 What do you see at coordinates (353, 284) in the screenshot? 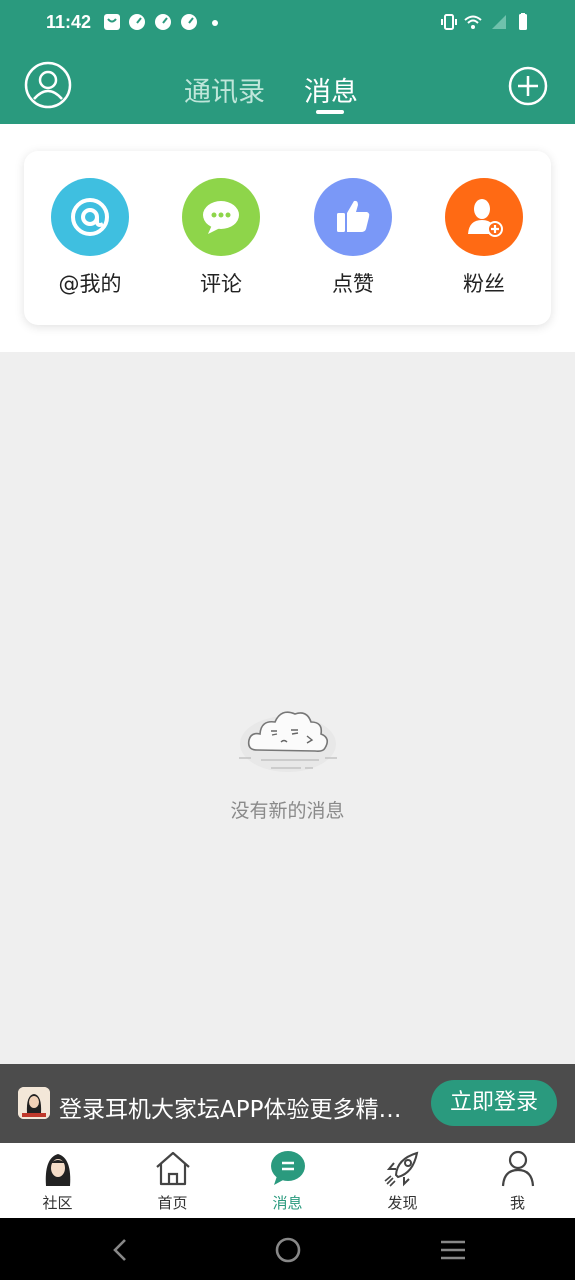
I see `shortcut-label: 点赞` at bounding box center [353, 284].